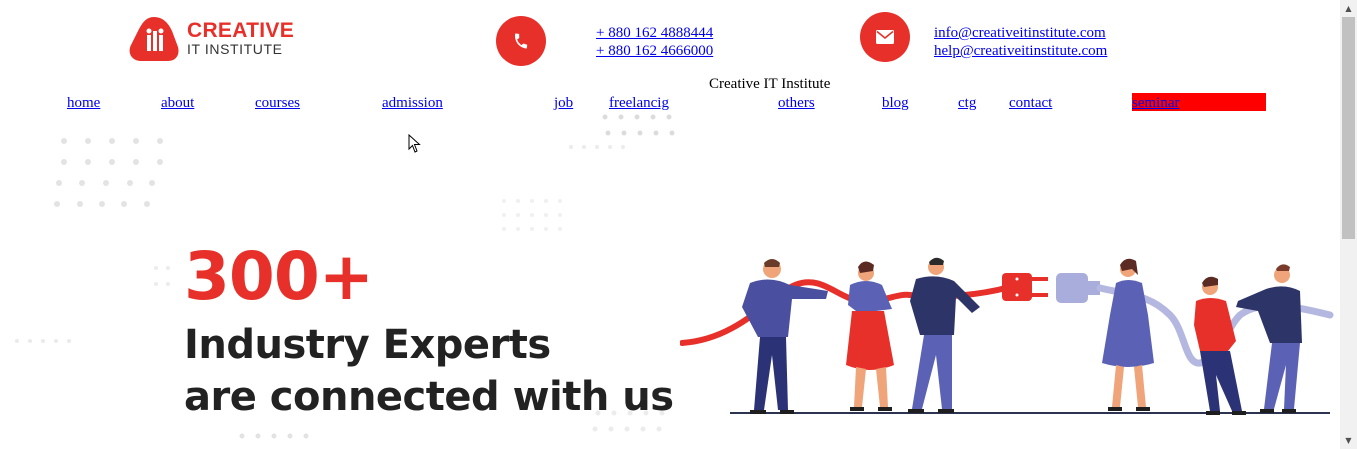 The width and height of the screenshot is (1357, 449). What do you see at coordinates (412, 103) in the screenshot?
I see `nav-admission: admission` at bounding box center [412, 103].